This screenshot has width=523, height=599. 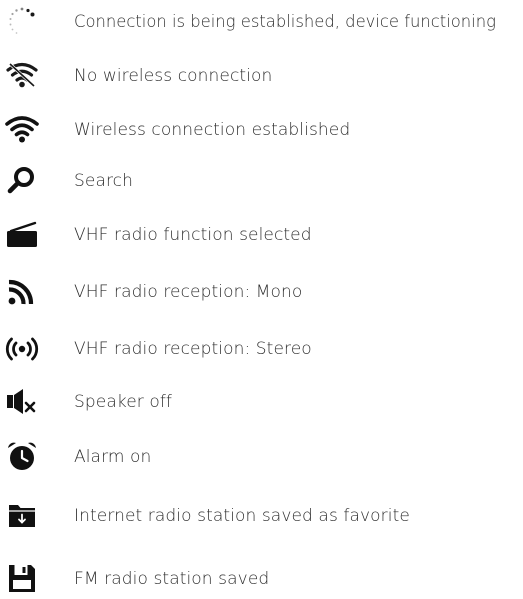 What do you see at coordinates (261, 181) in the screenshot?
I see `legend-row-search: Search` at bounding box center [261, 181].